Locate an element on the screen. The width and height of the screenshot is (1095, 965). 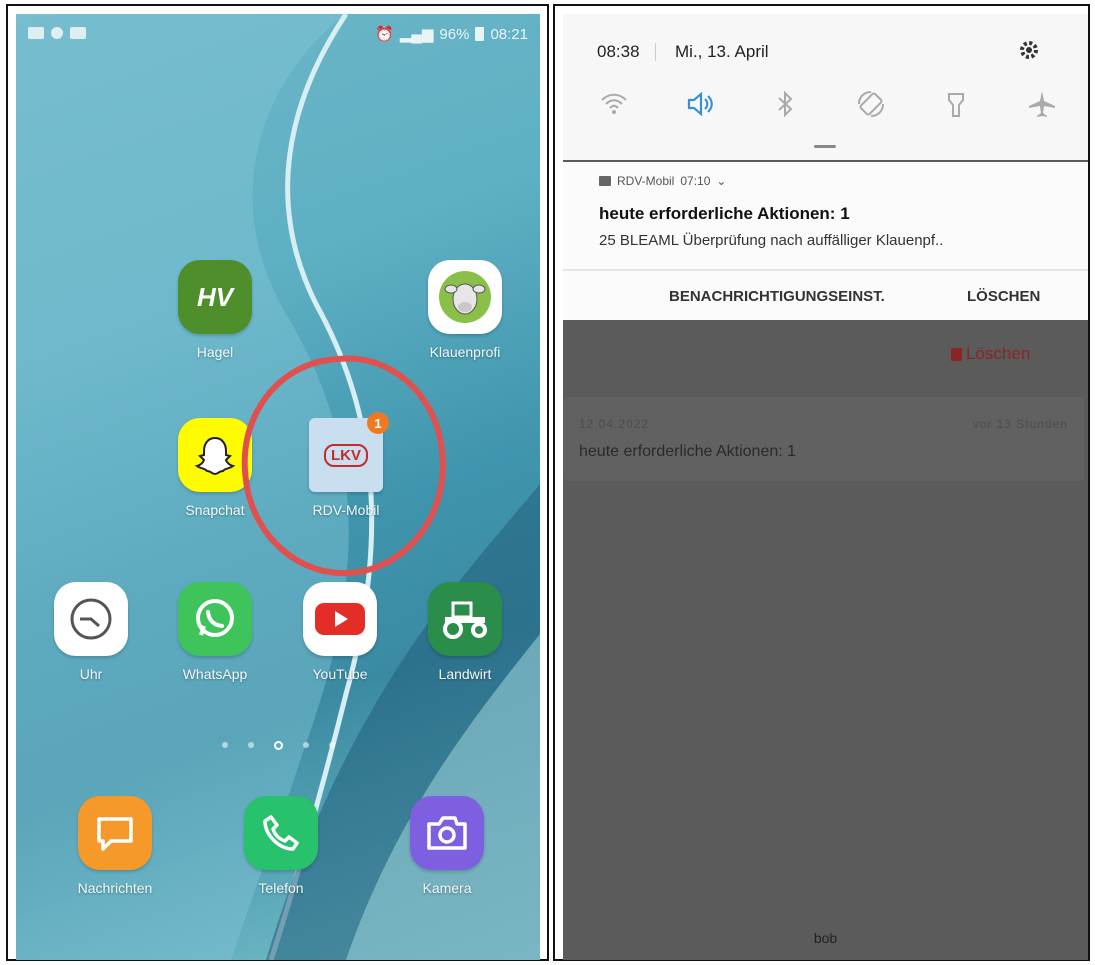
auto-rotate-icon is located at coordinates (871, 104).